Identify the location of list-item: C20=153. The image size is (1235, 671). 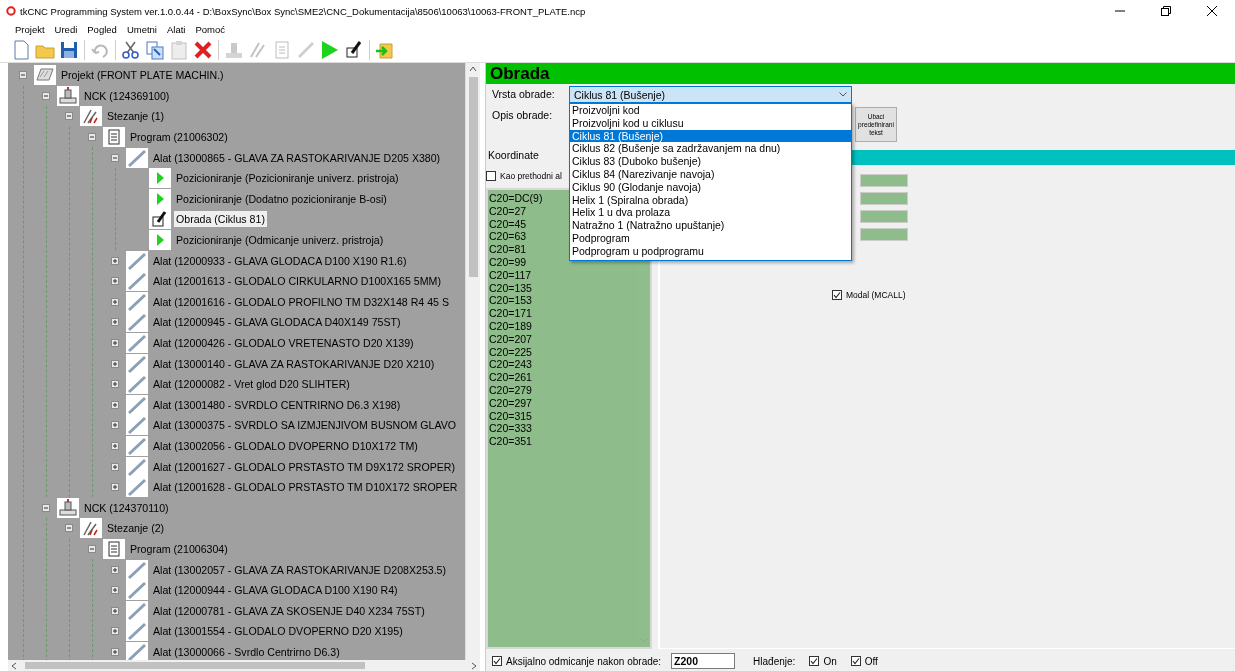
(563, 301).